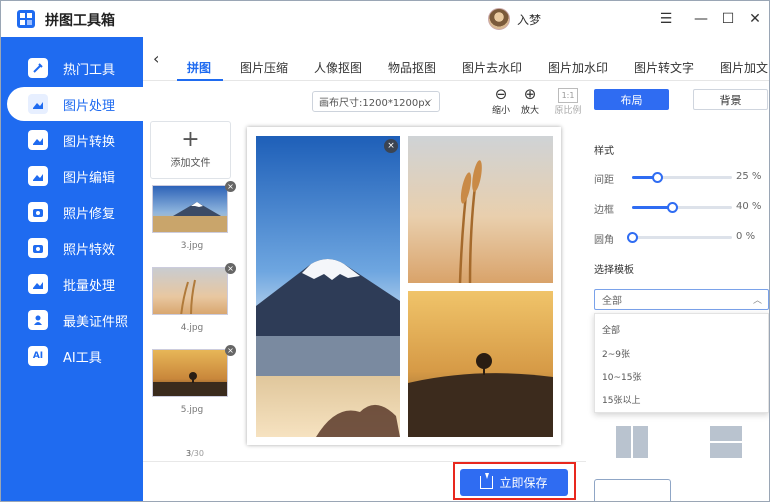  What do you see at coordinates (38, 320) in the screenshot?
I see `id-photo-icon` at bounding box center [38, 320].